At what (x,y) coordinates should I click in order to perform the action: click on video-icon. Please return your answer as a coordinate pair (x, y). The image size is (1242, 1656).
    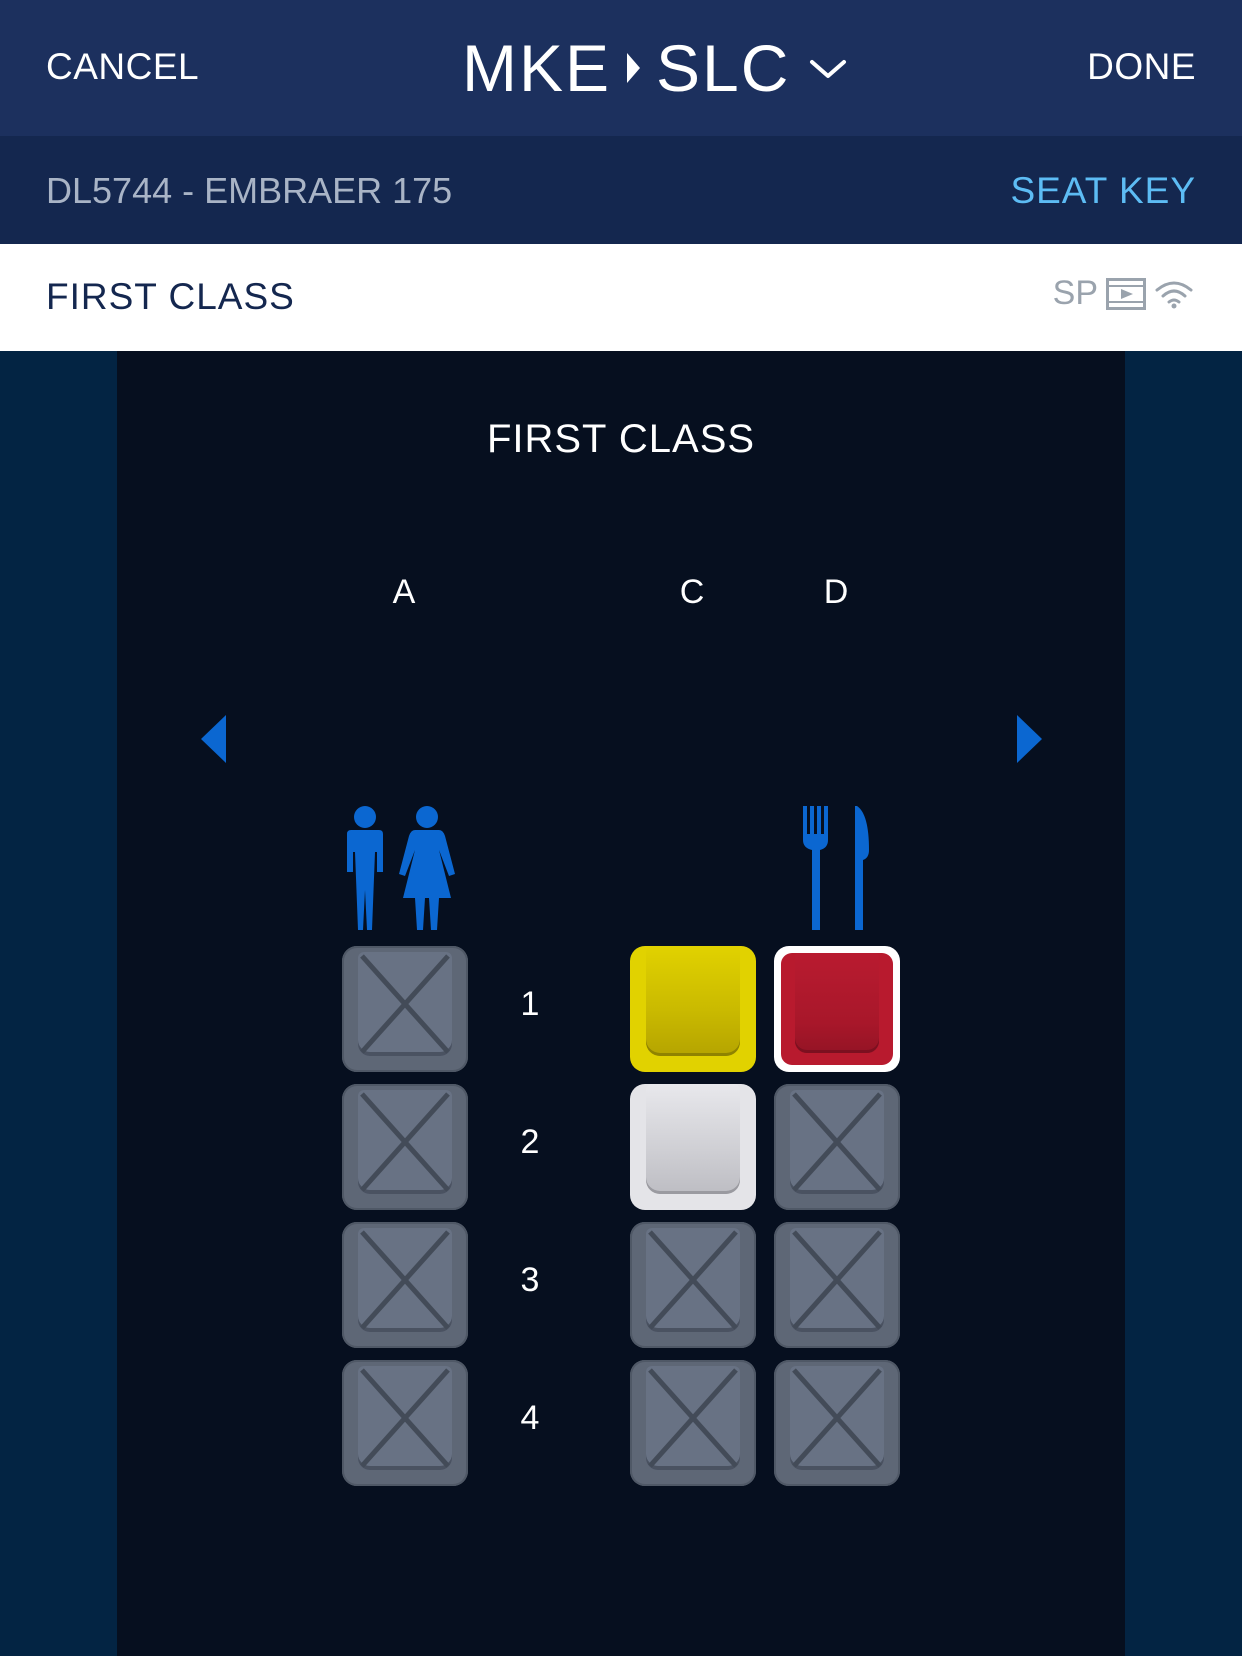
    Looking at the image, I should click on (1126, 293).